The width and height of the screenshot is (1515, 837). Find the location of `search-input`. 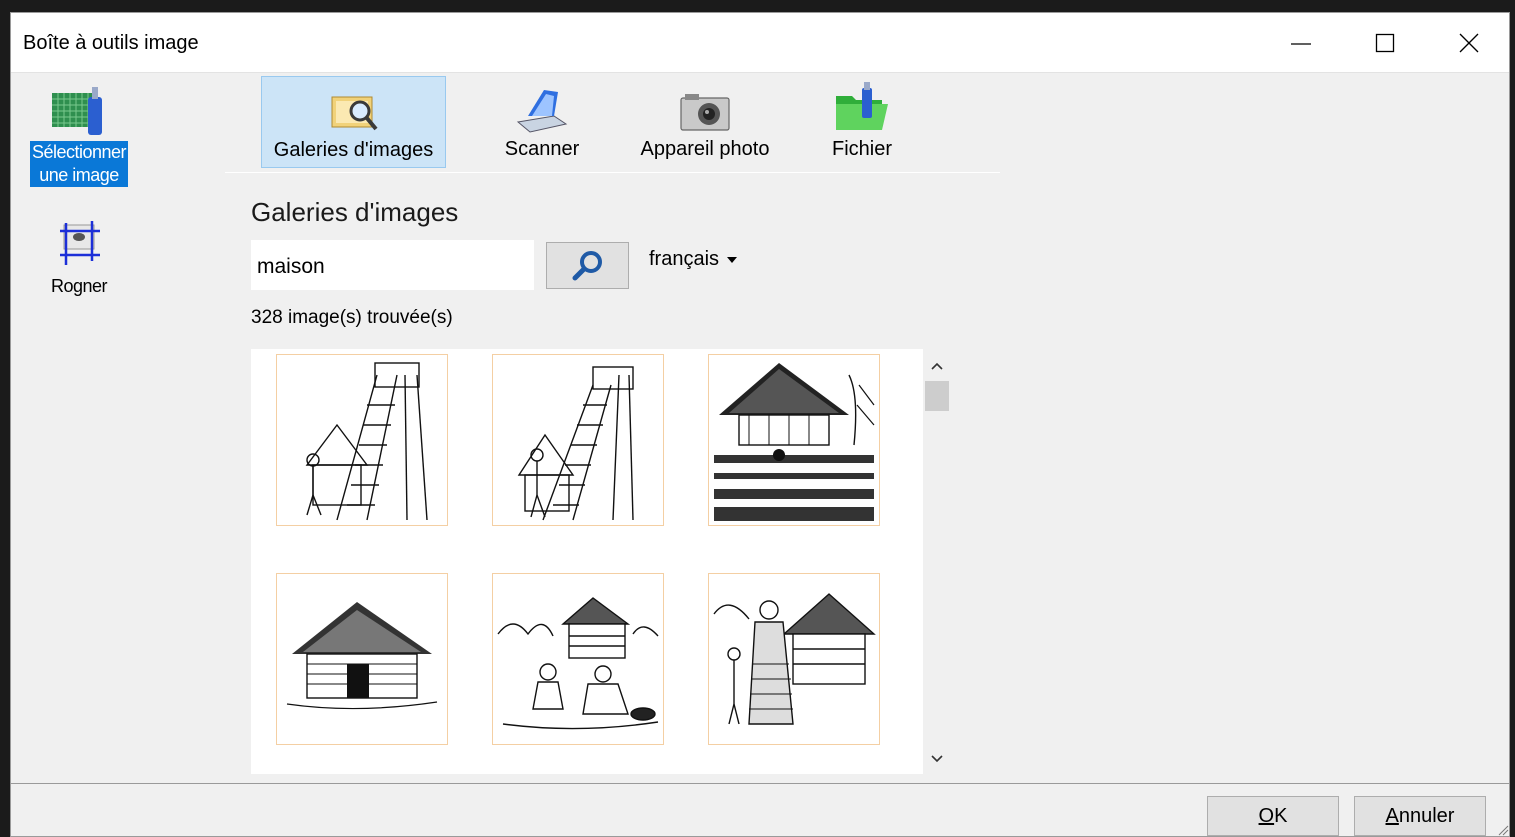

search-input is located at coordinates (392, 265).